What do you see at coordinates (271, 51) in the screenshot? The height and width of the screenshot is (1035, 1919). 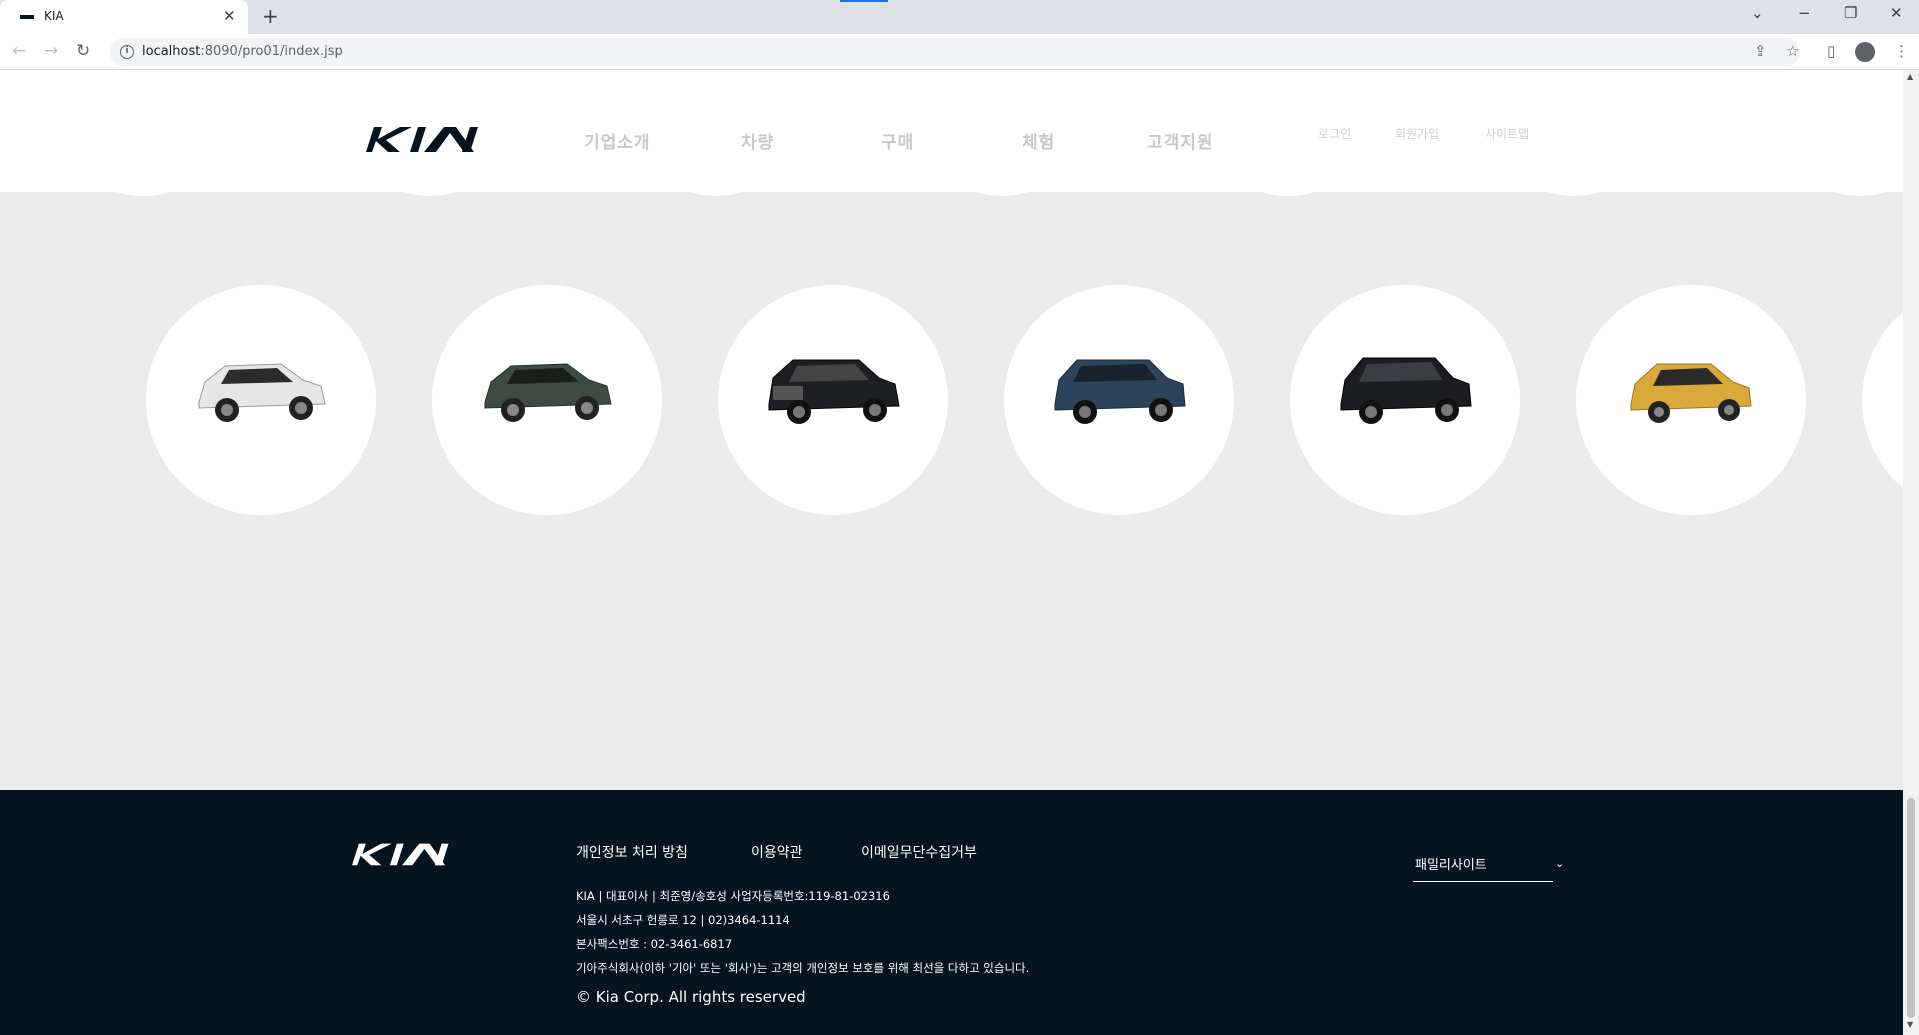 I see `url-path: :8090/pro01/index.jsp` at bounding box center [271, 51].